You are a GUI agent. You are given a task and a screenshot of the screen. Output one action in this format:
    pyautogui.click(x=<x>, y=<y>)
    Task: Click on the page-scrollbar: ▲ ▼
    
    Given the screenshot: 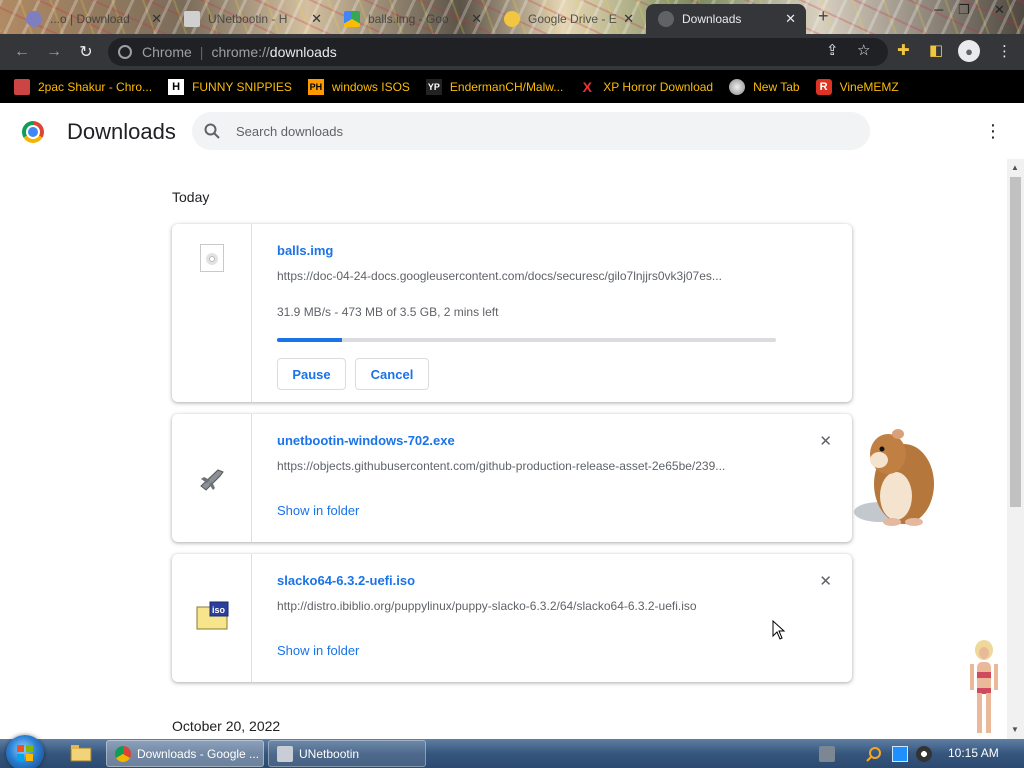 What is the action you would take?
    pyautogui.click(x=1015, y=449)
    